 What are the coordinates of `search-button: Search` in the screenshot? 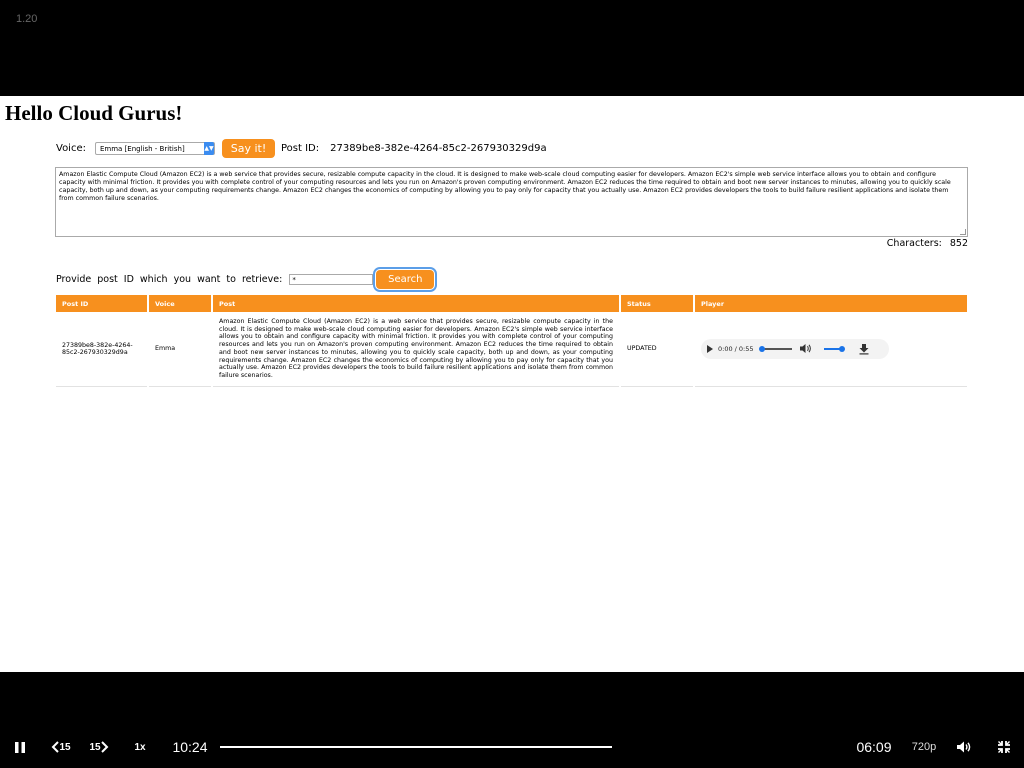 It's located at (405, 279).